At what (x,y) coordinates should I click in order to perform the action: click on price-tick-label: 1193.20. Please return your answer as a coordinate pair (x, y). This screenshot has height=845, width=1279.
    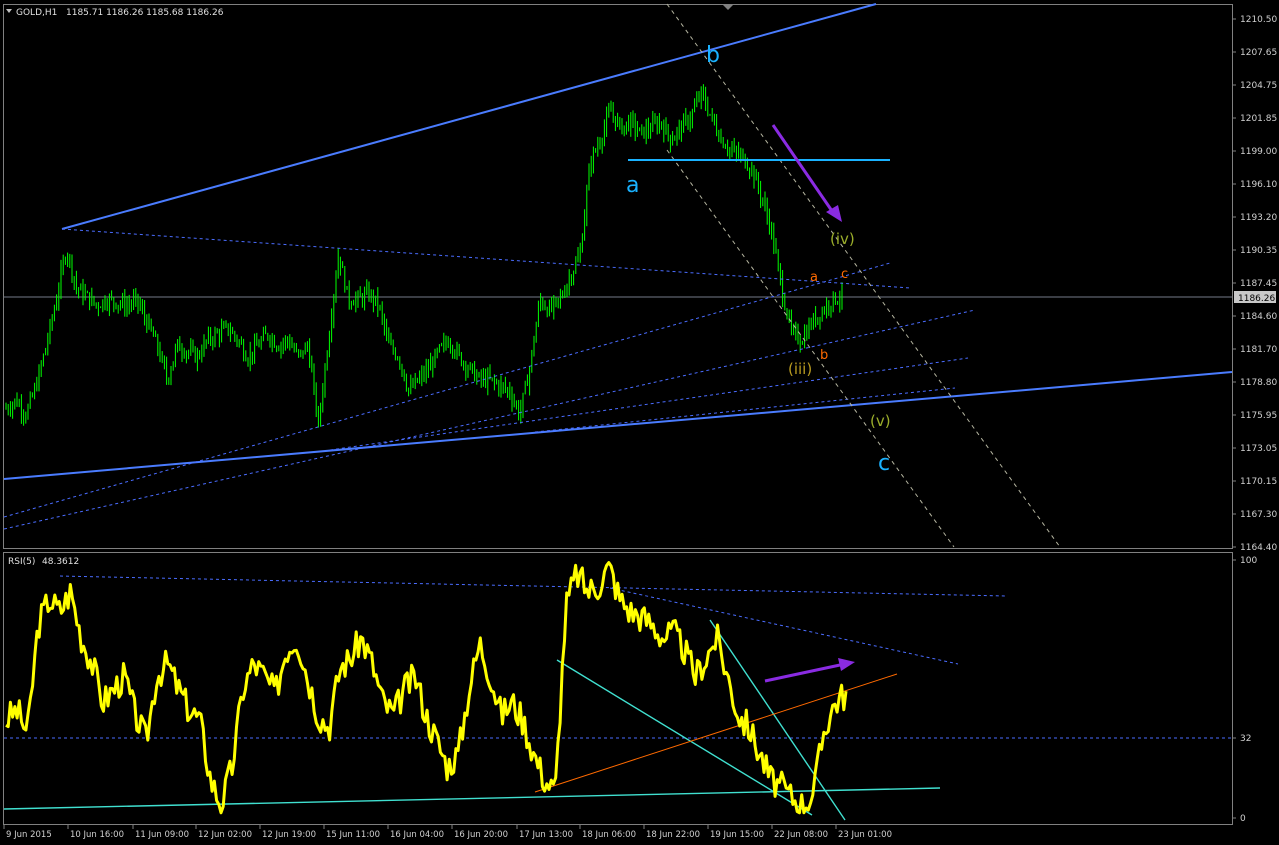
    Looking at the image, I should click on (1258, 218).